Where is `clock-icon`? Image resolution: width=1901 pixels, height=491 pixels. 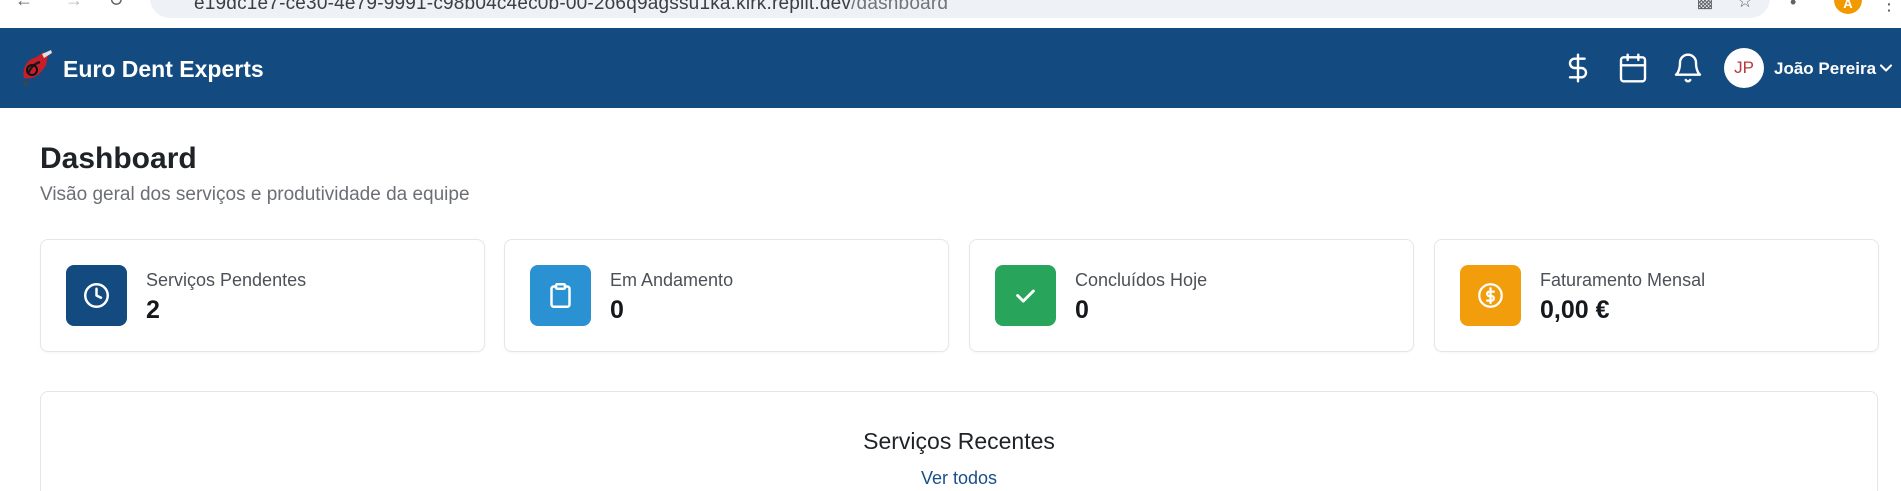
clock-icon is located at coordinates (96, 295).